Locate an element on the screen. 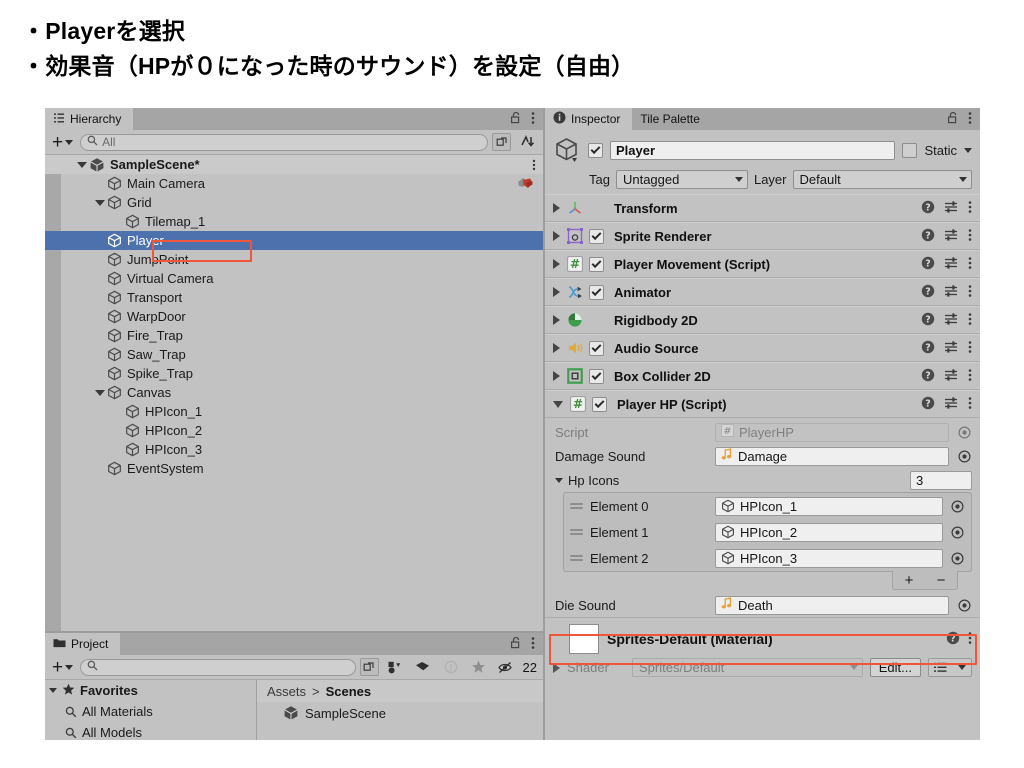 The width and height of the screenshot is (1024, 768). hierarchy-item-main-camera: Main Camera is located at coordinates (294, 183).